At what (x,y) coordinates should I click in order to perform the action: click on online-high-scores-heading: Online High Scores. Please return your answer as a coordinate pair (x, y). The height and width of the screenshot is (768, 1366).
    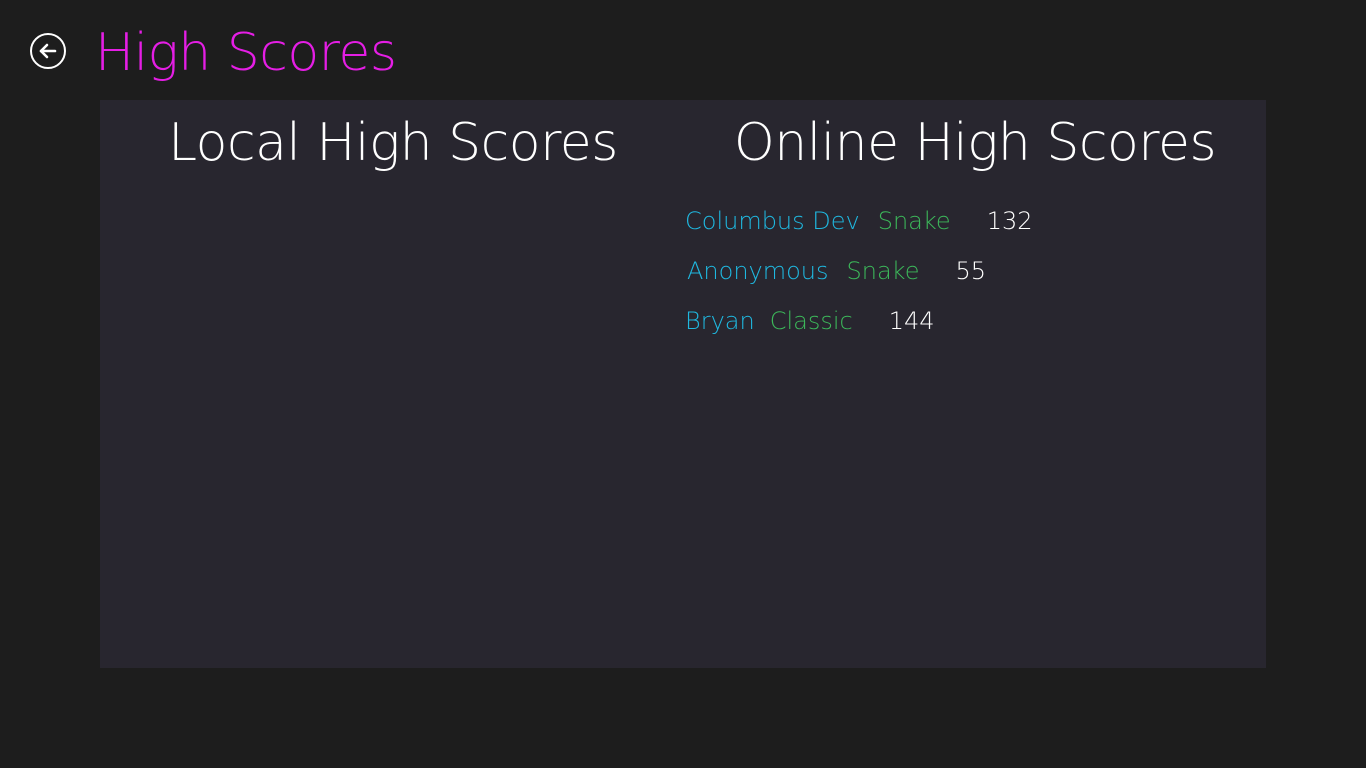
    Looking at the image, I should click on (975, 143).